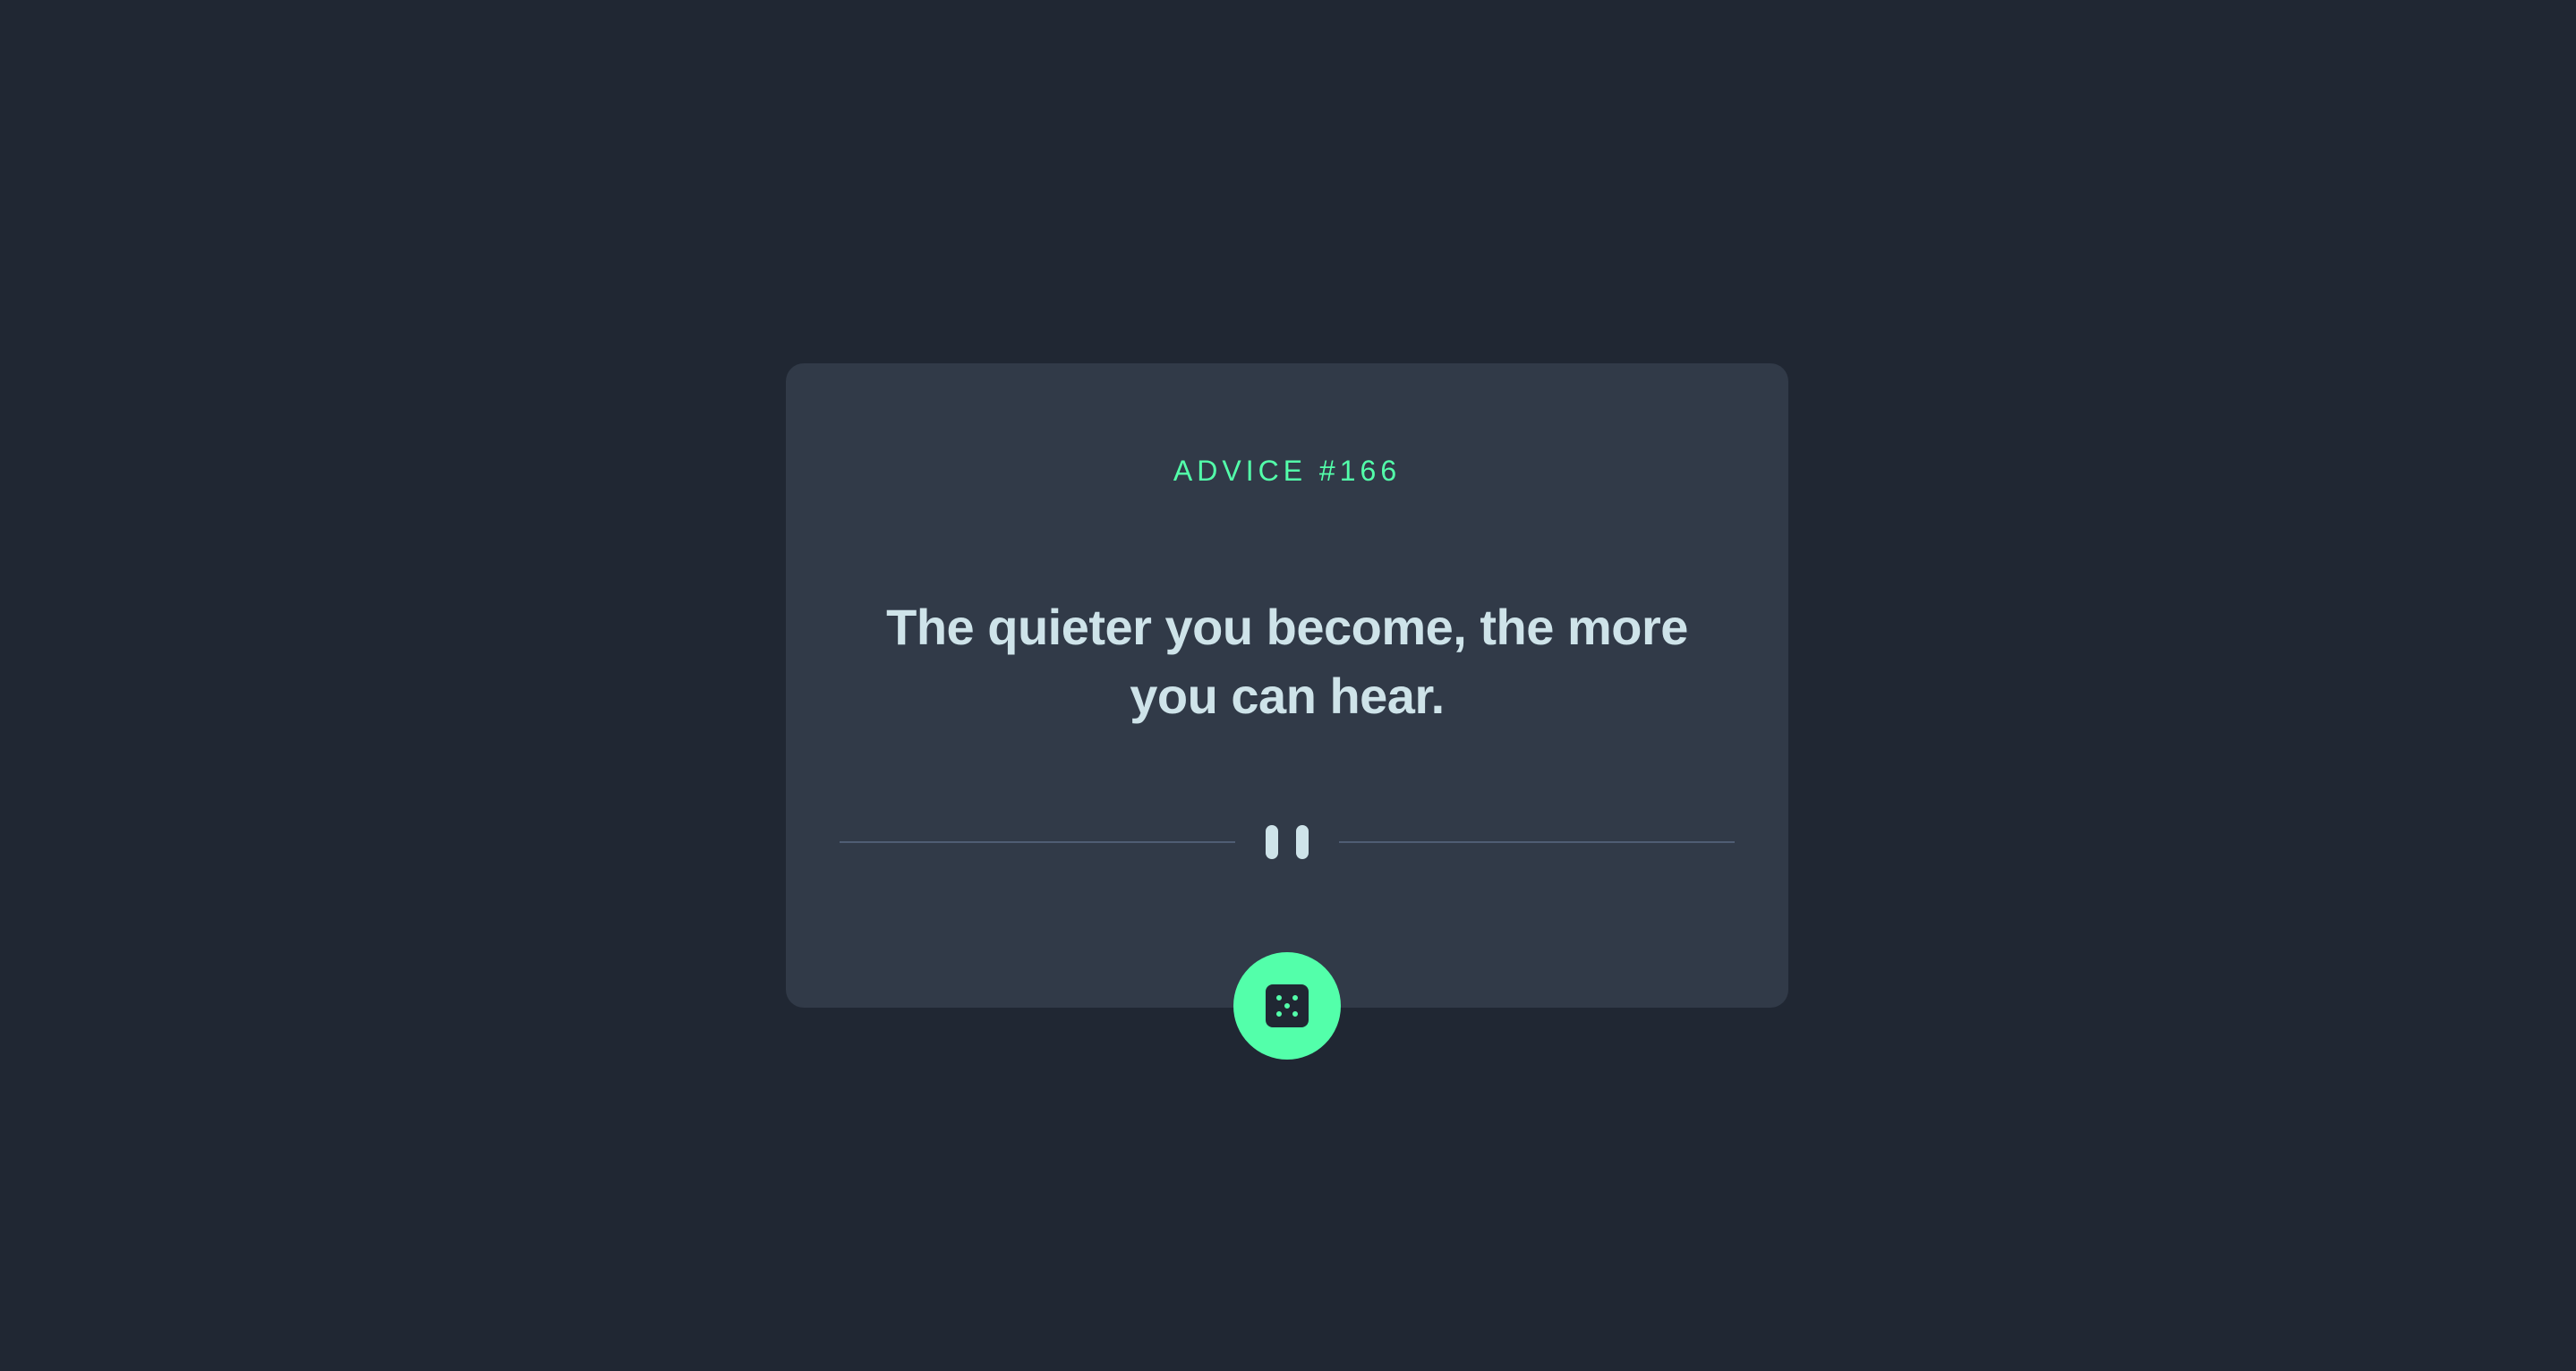 The image size is (2576, 1371). What do you see at coordinates (1037, 842) in the screenshot?
I see `divider-line-left` at bounding box center [1037, 842].